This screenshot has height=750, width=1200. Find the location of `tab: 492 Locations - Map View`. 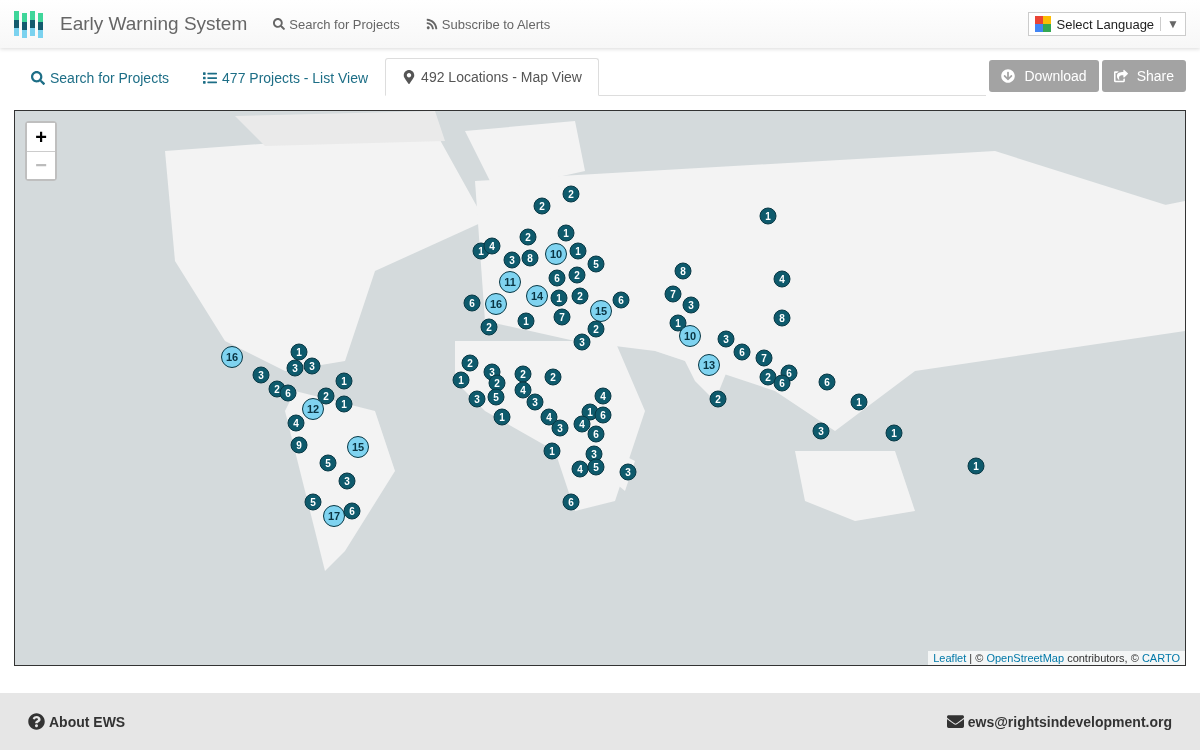

tab: 492 Locations - Map View is located at coordinates (492, 77).